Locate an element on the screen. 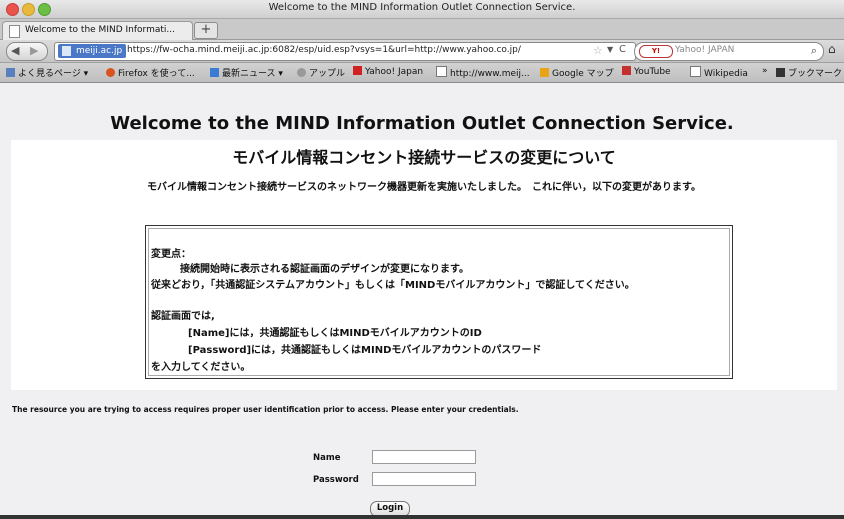 This screenshot has width=844, height=519. name-label: Name is located at coordinates (327, 458).